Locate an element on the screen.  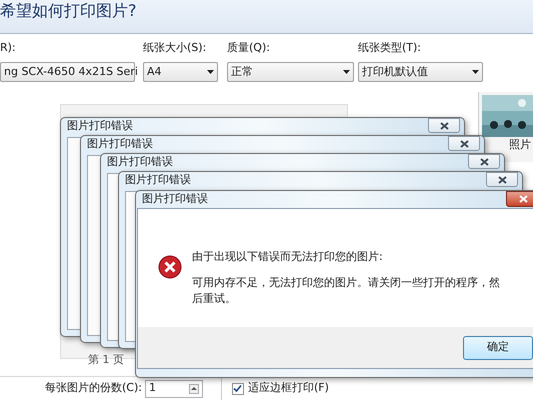
field-label: R): is located at coordinates (8, 48).